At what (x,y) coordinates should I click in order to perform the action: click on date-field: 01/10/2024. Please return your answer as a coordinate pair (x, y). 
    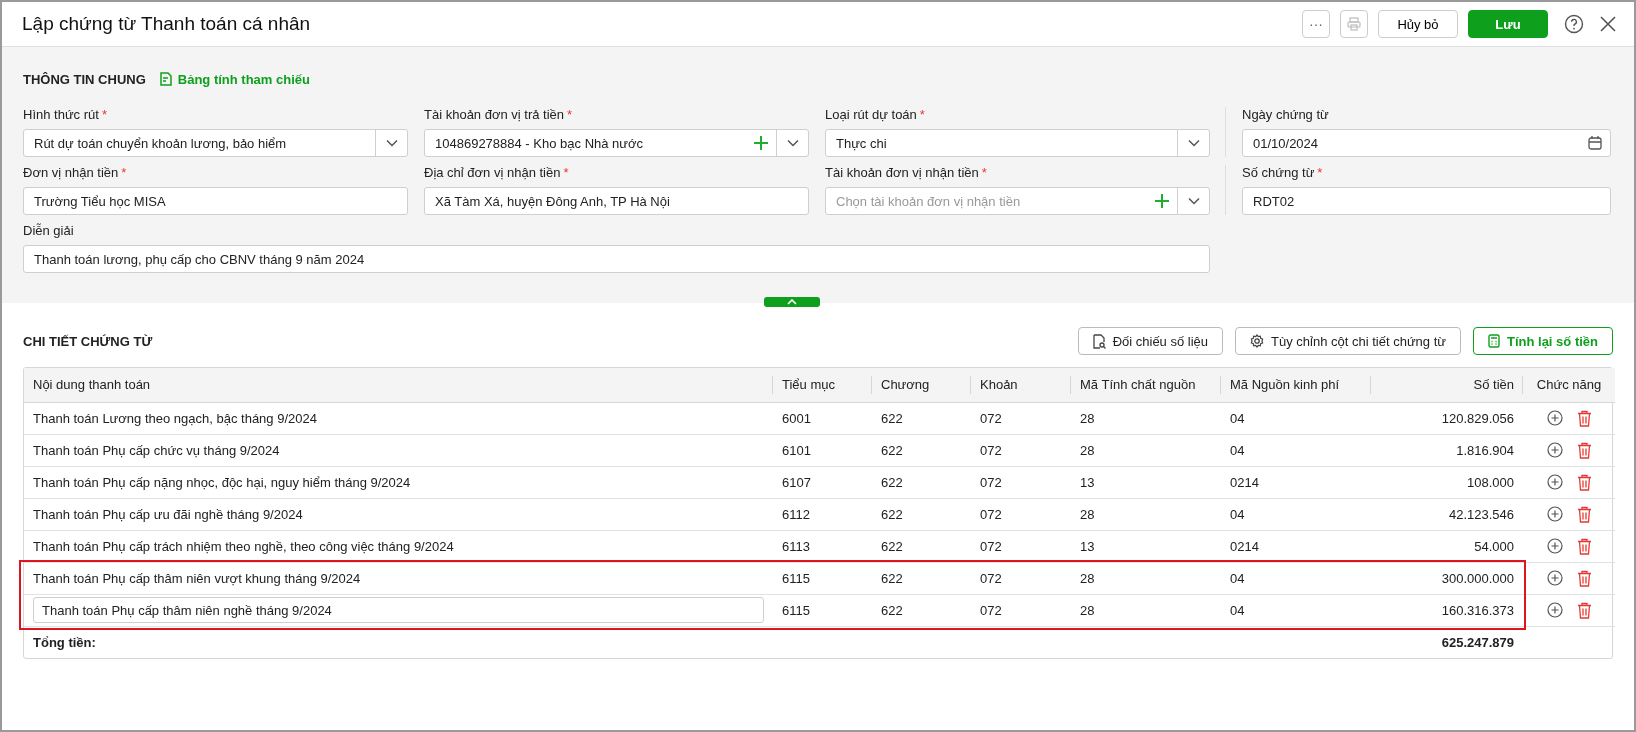
    Looking at the image, I should click on (1426, 143).